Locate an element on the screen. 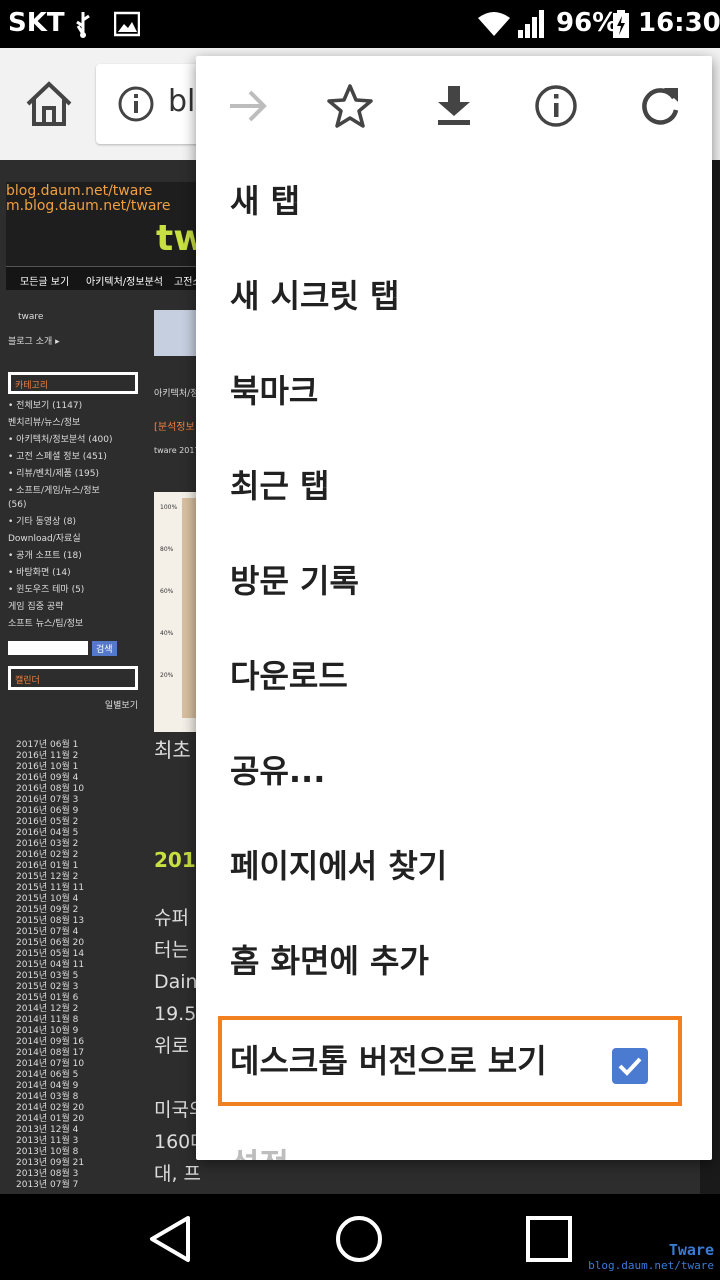 Image resolution: width=720 pixels, height=1280 pixels. archive-item: 2014년 10월 9 is located at coordinates (61, 1031).